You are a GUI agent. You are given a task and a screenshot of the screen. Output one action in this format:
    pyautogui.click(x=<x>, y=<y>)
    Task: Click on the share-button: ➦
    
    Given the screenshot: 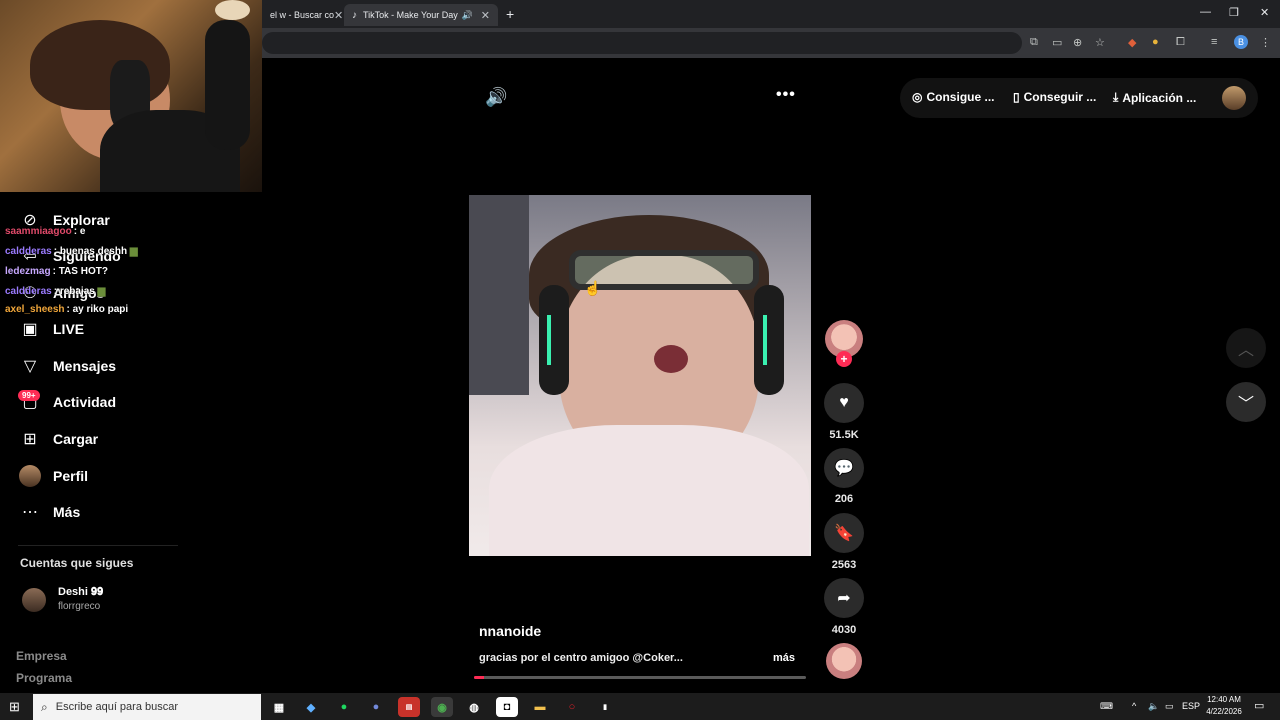 What is the action you would take?
    pyautogui.click(x=844, y=598)
    